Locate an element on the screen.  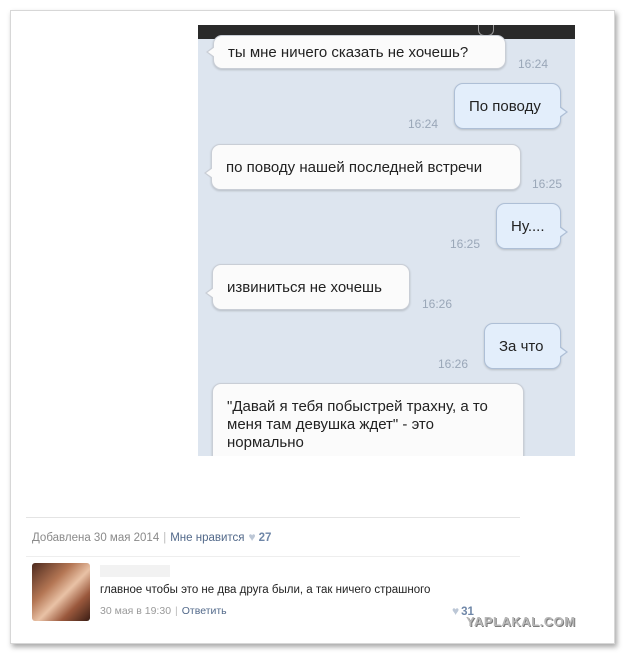
message-bubble-outgoing: По поводу is located at coordinates (511, 106).